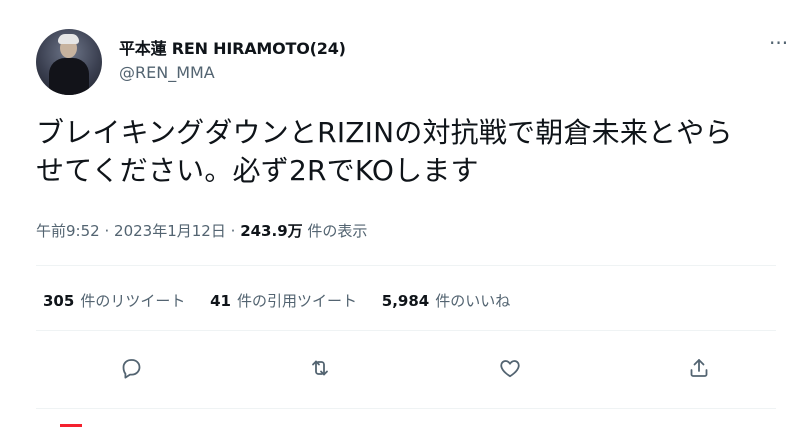  What do you see at coordinates (778, 43) in the screenshot?
I see `more-icon: ···` at bounding box center [778, 43].